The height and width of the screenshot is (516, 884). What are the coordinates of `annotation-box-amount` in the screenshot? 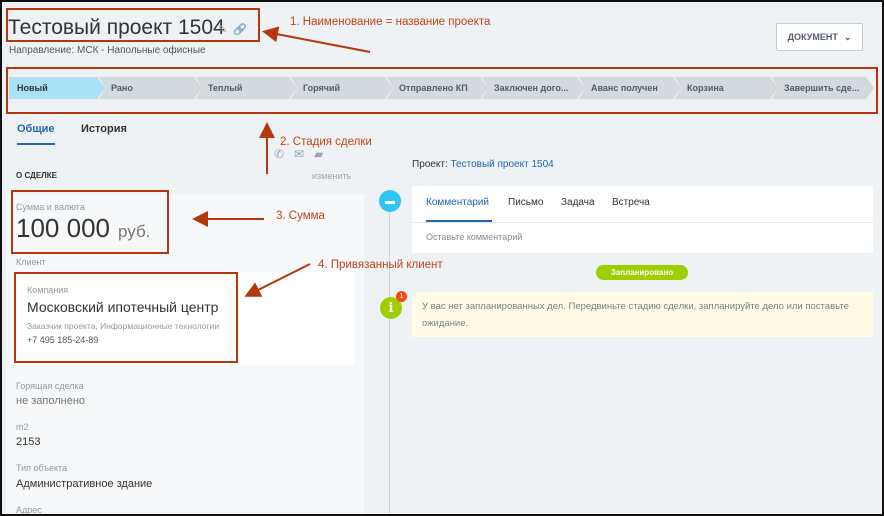 It's located at (90, 222).